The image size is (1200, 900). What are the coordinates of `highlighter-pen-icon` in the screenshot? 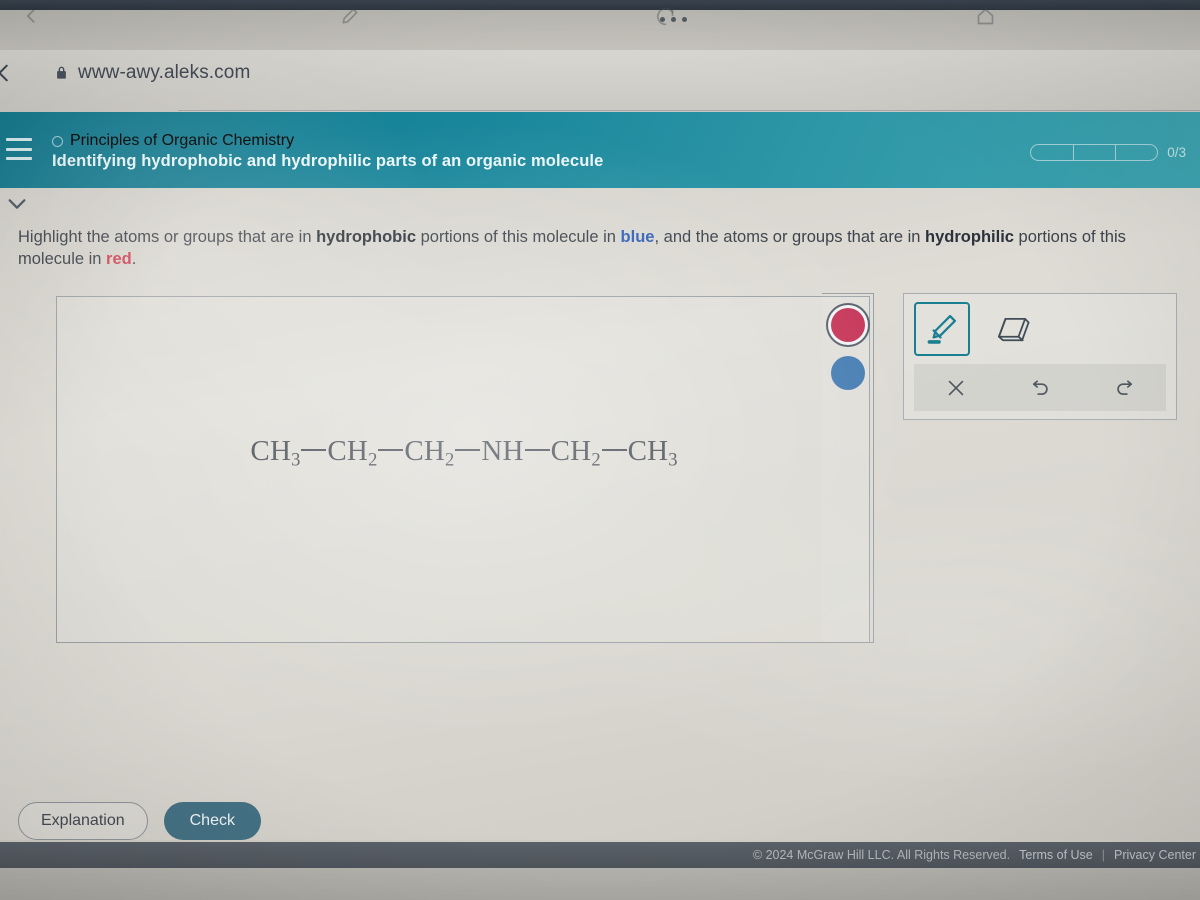 It's located at (942, 329).